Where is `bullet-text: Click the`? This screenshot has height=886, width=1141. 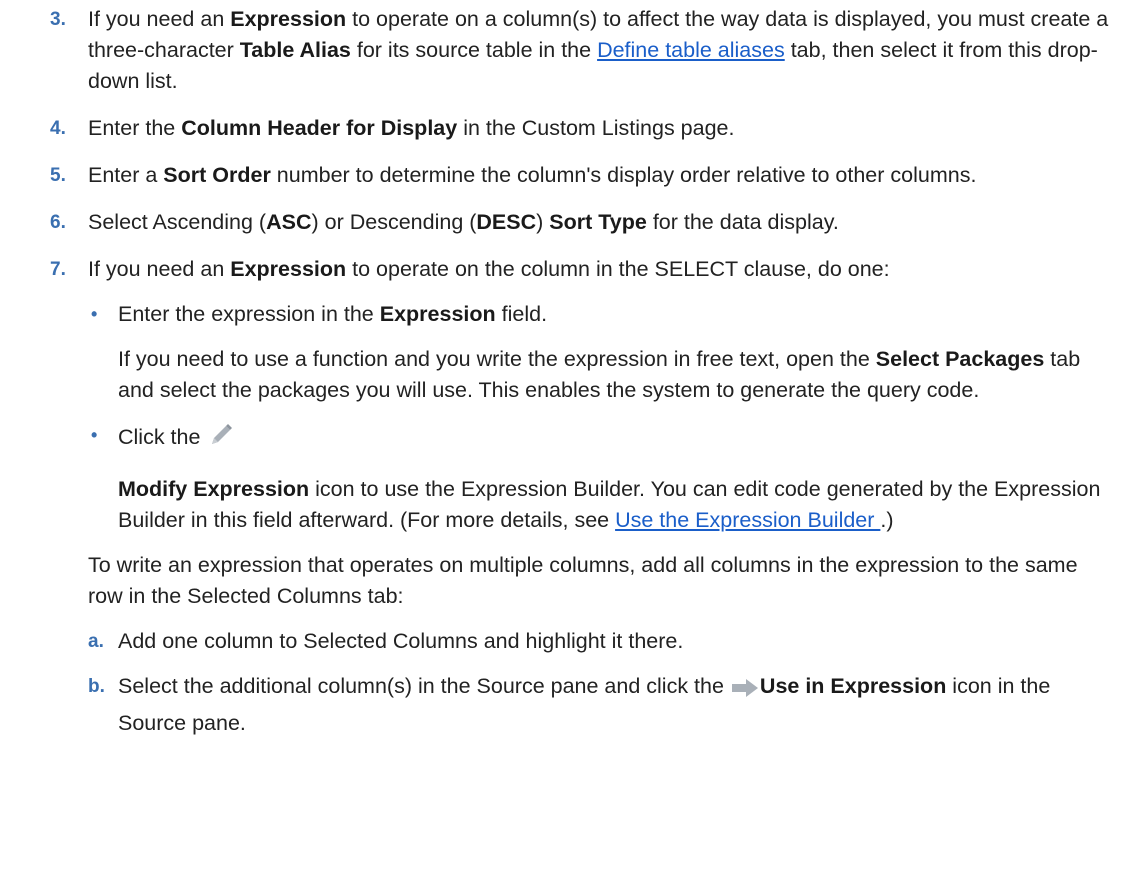 bullet-text: Click the is located at coordinates (617, 440).